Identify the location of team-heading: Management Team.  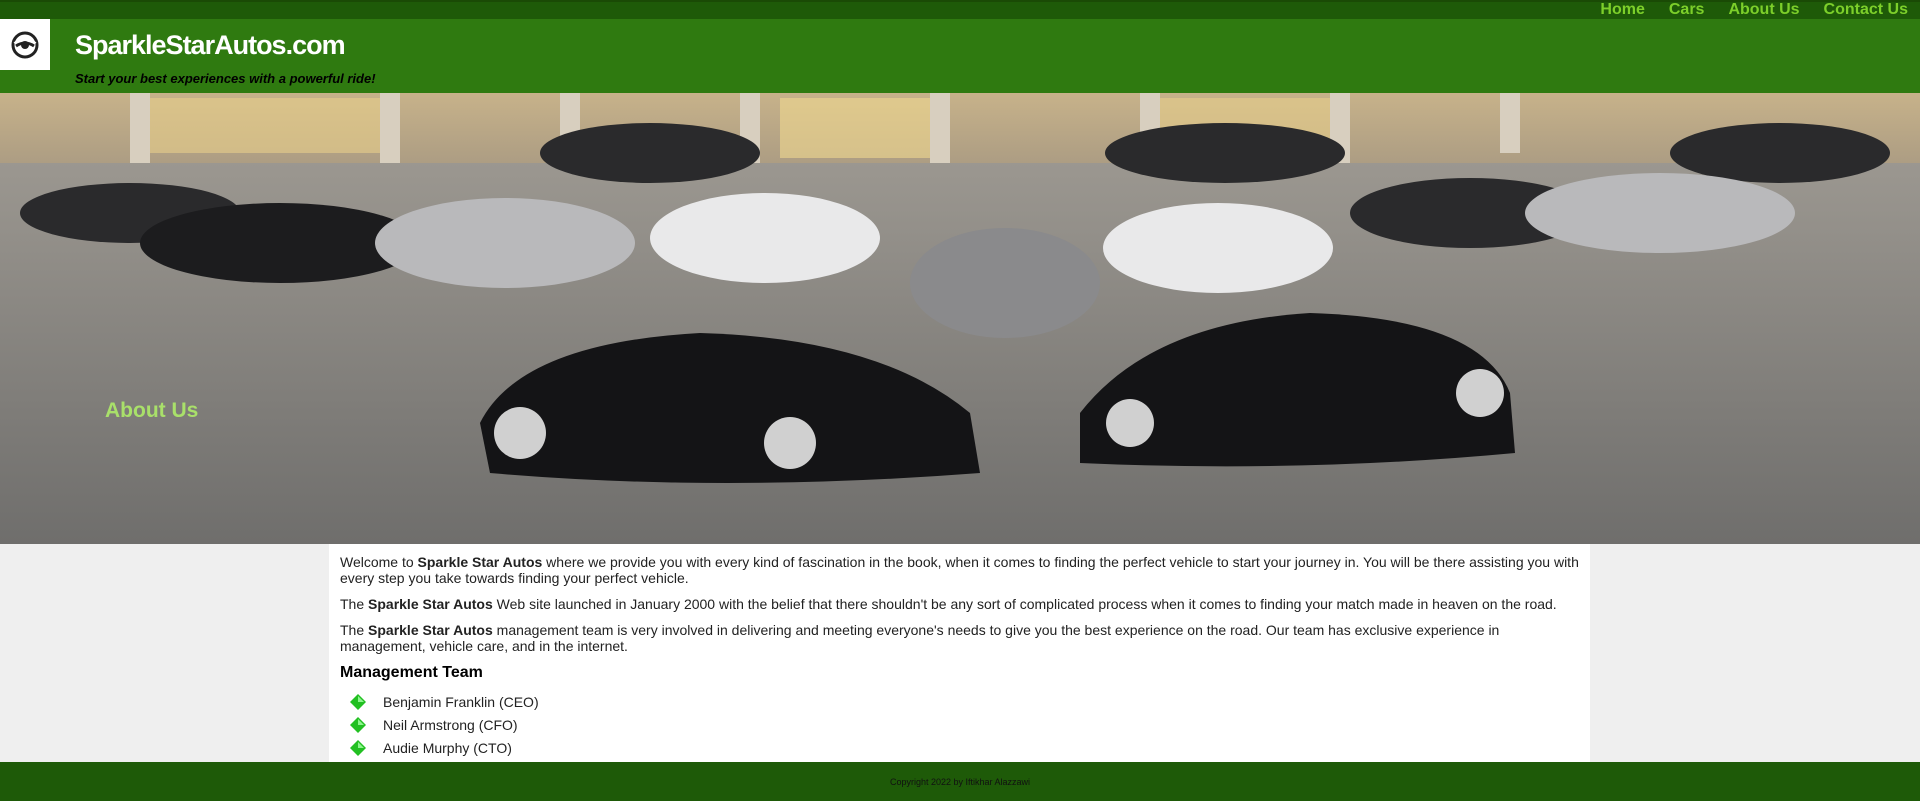
(411, 672).